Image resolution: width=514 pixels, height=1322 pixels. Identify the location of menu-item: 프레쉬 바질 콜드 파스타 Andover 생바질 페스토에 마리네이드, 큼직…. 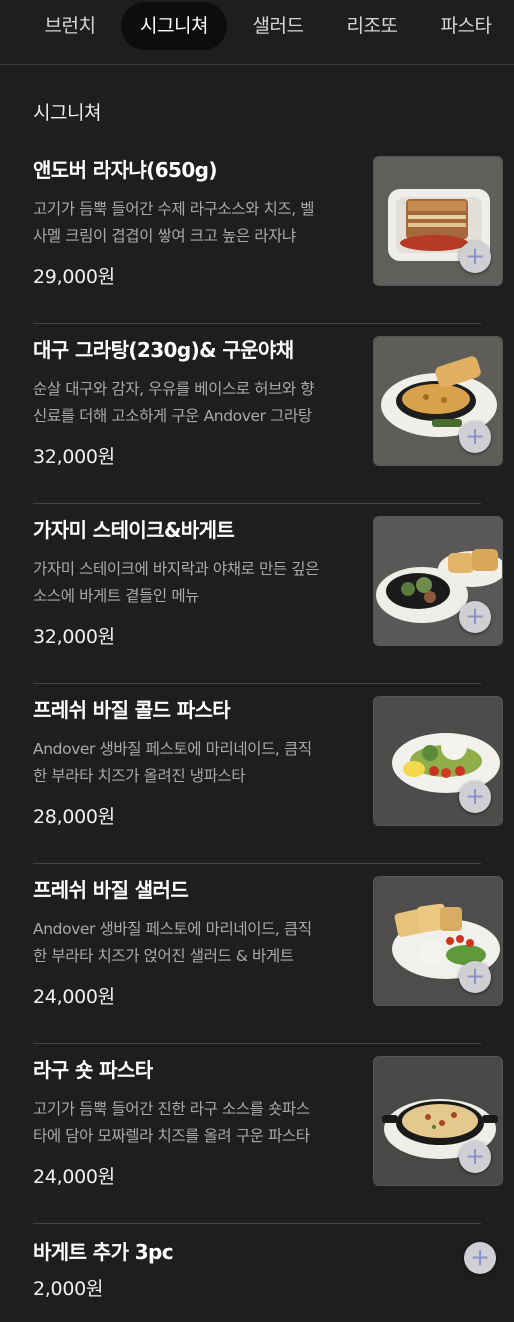
(269, 774).